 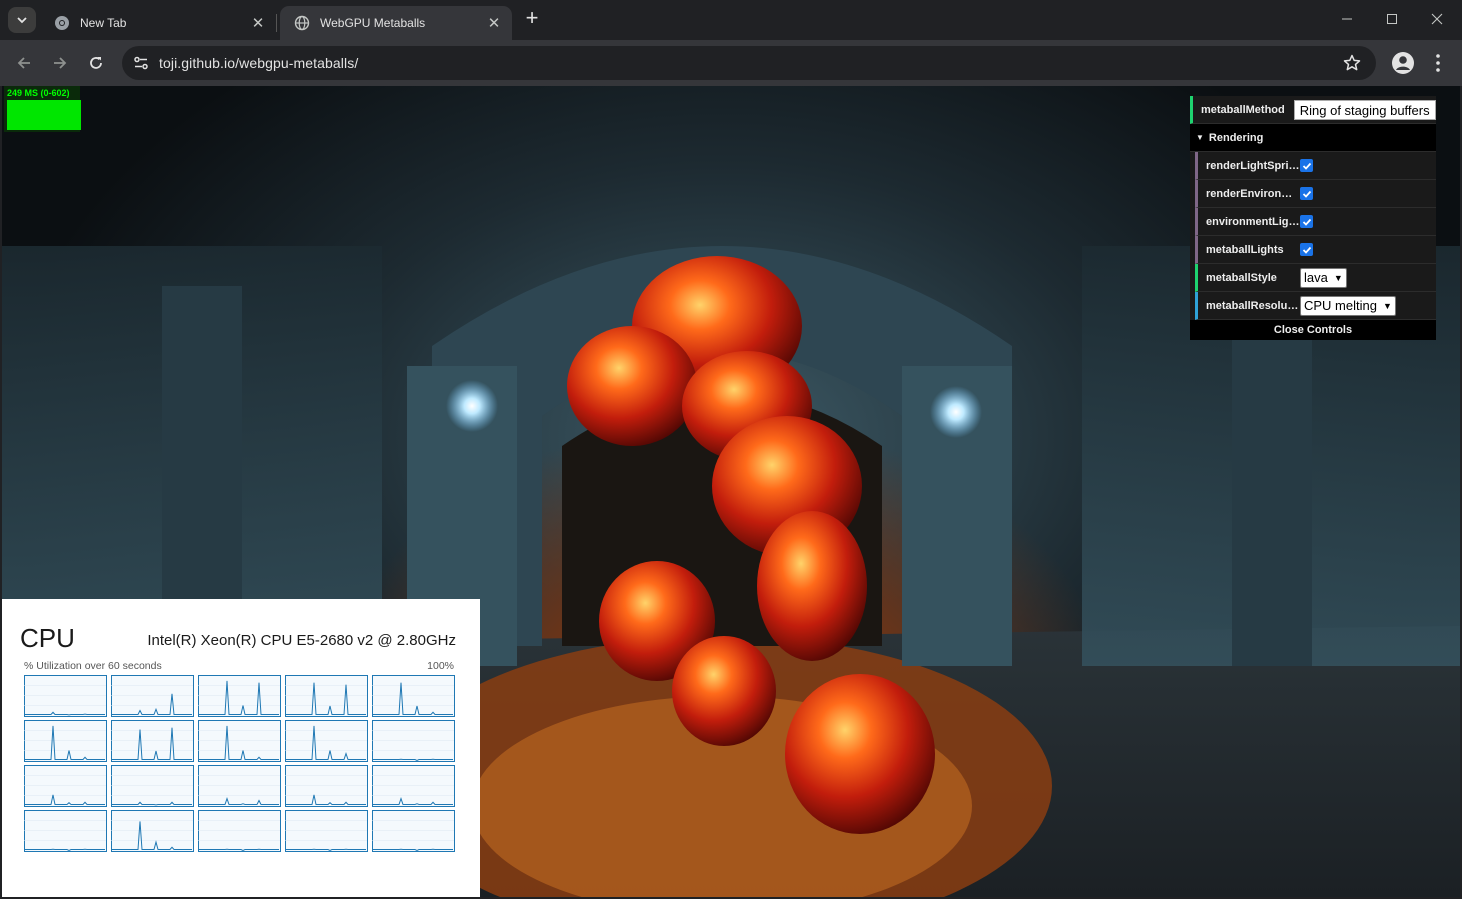 I want to click on frame-time-text: 249 MS (0-602), so click(x=38, y=93).